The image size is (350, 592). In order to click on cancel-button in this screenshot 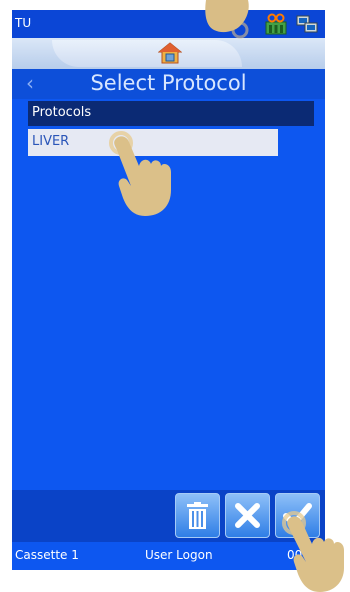, I will do `click(247, 515)`.